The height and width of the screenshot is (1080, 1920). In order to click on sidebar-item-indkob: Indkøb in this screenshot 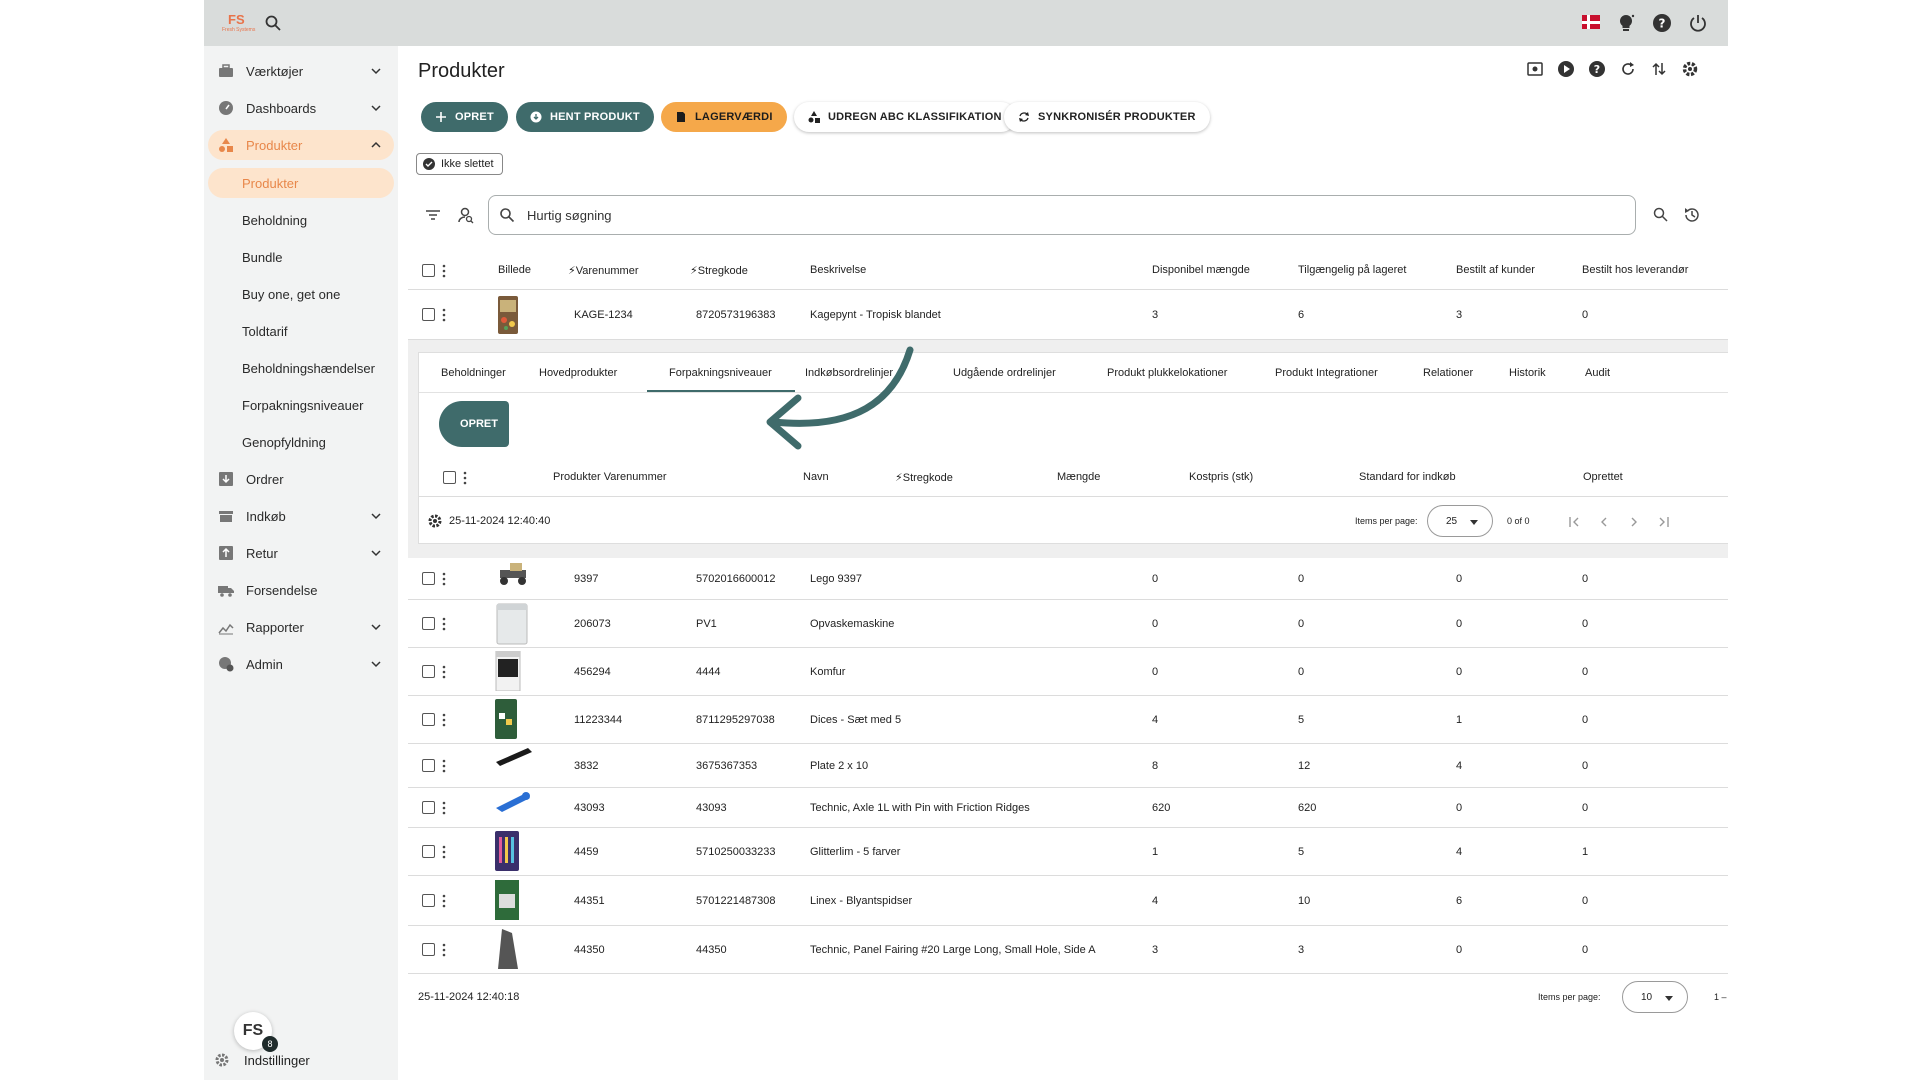, I will do `click(301, 516)`.